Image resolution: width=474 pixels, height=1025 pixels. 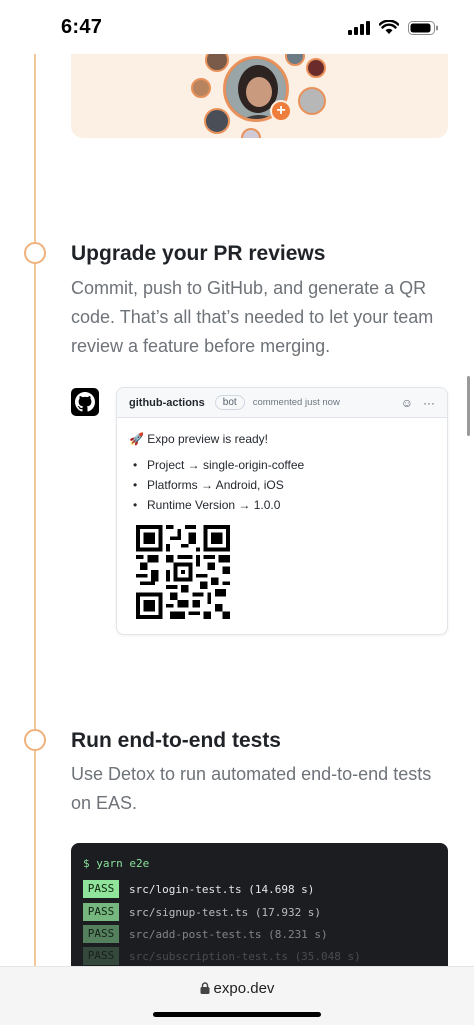 I want to click on test-result: src/subscription-test.ts (35.048 s), so click(x=245, y=956).